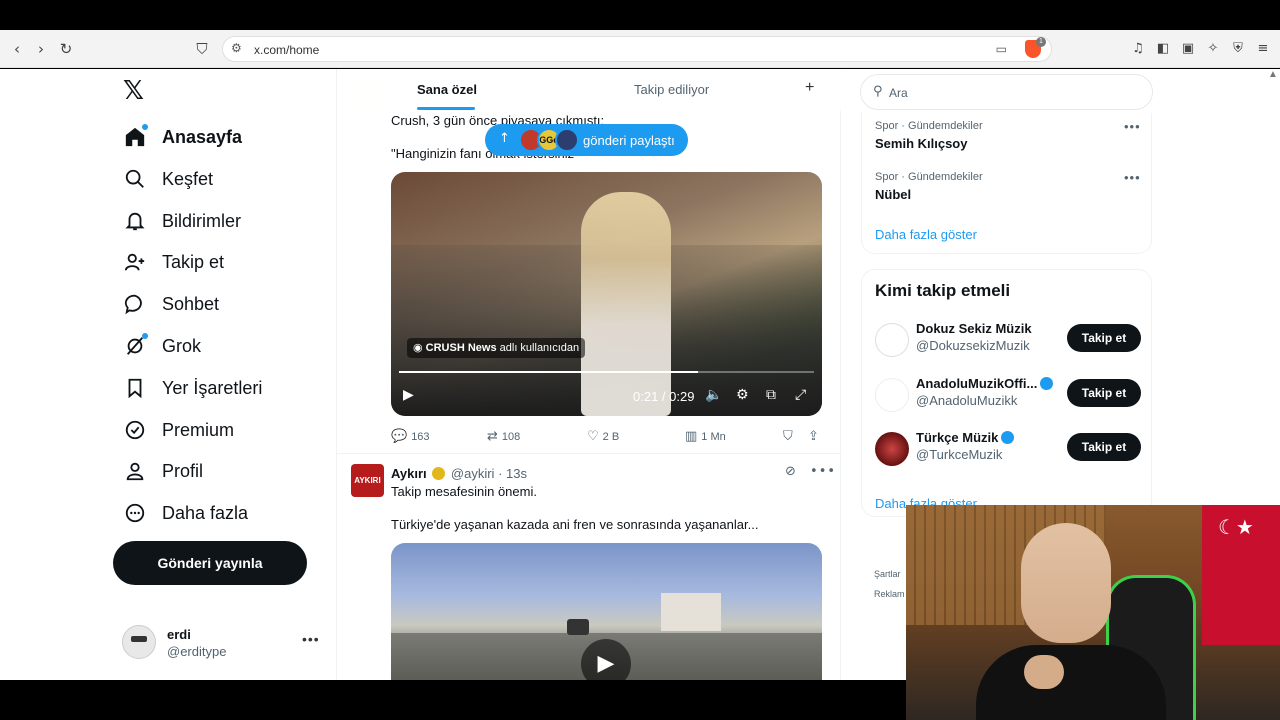 The width and height of the screenshot is (1280, 720). I want to click on video-frame, so click(691, 612).